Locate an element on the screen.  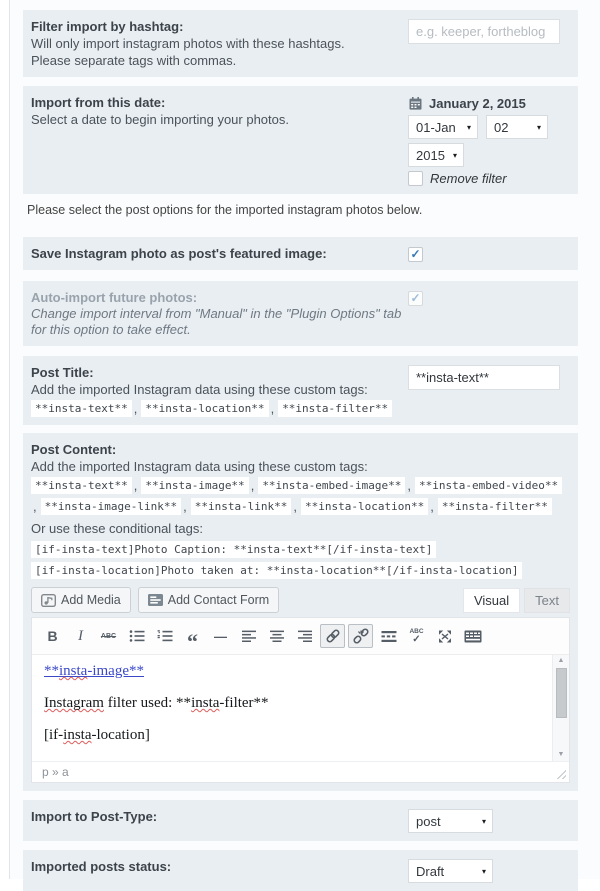
editor-paragraph: Instagram filter used: **insta-filter** is located at coordinates (156, 703).